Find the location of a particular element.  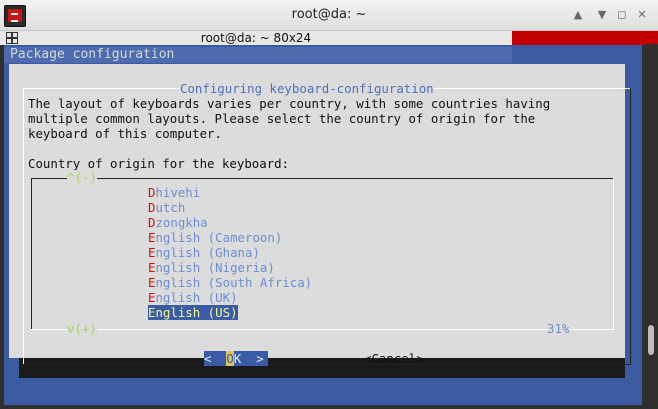

cancel-button: <Cancel> is located at coordinates (394, 358).